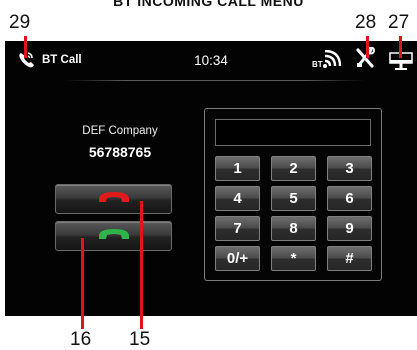 The image size is (417, 350). What do you see at coordinates (366, 22) in the screenshot?
I see `callout-28: 28` at bounding box center [366, 22].